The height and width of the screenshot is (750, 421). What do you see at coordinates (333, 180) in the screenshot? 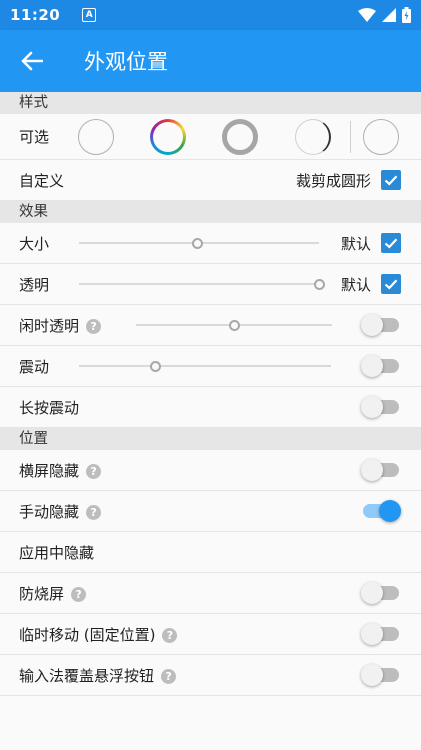
I see `crop-circle-label: 裁剪成圆形` at bounding box center [333, 180].